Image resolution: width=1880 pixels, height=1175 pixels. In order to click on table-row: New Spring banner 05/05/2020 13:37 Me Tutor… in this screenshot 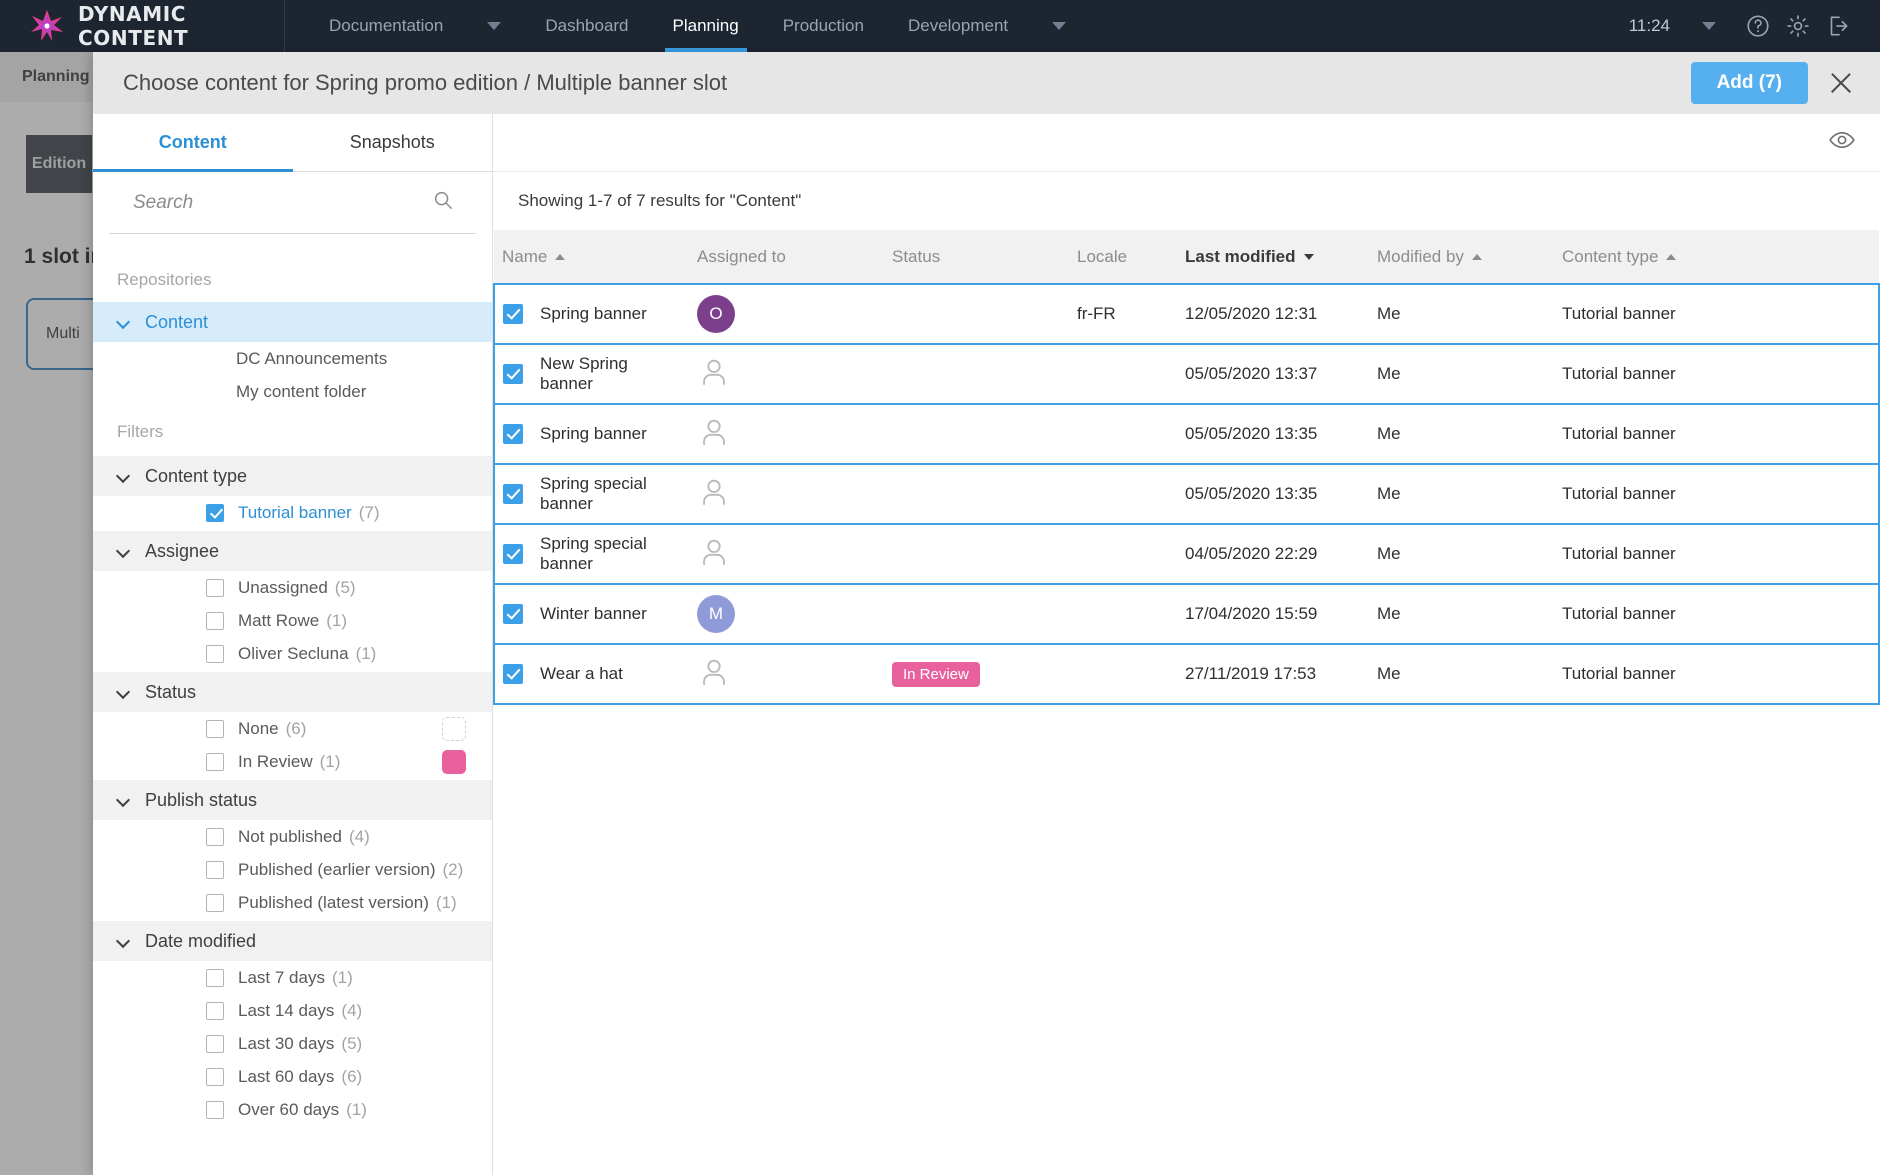, I will do `click(1186, 374)`.